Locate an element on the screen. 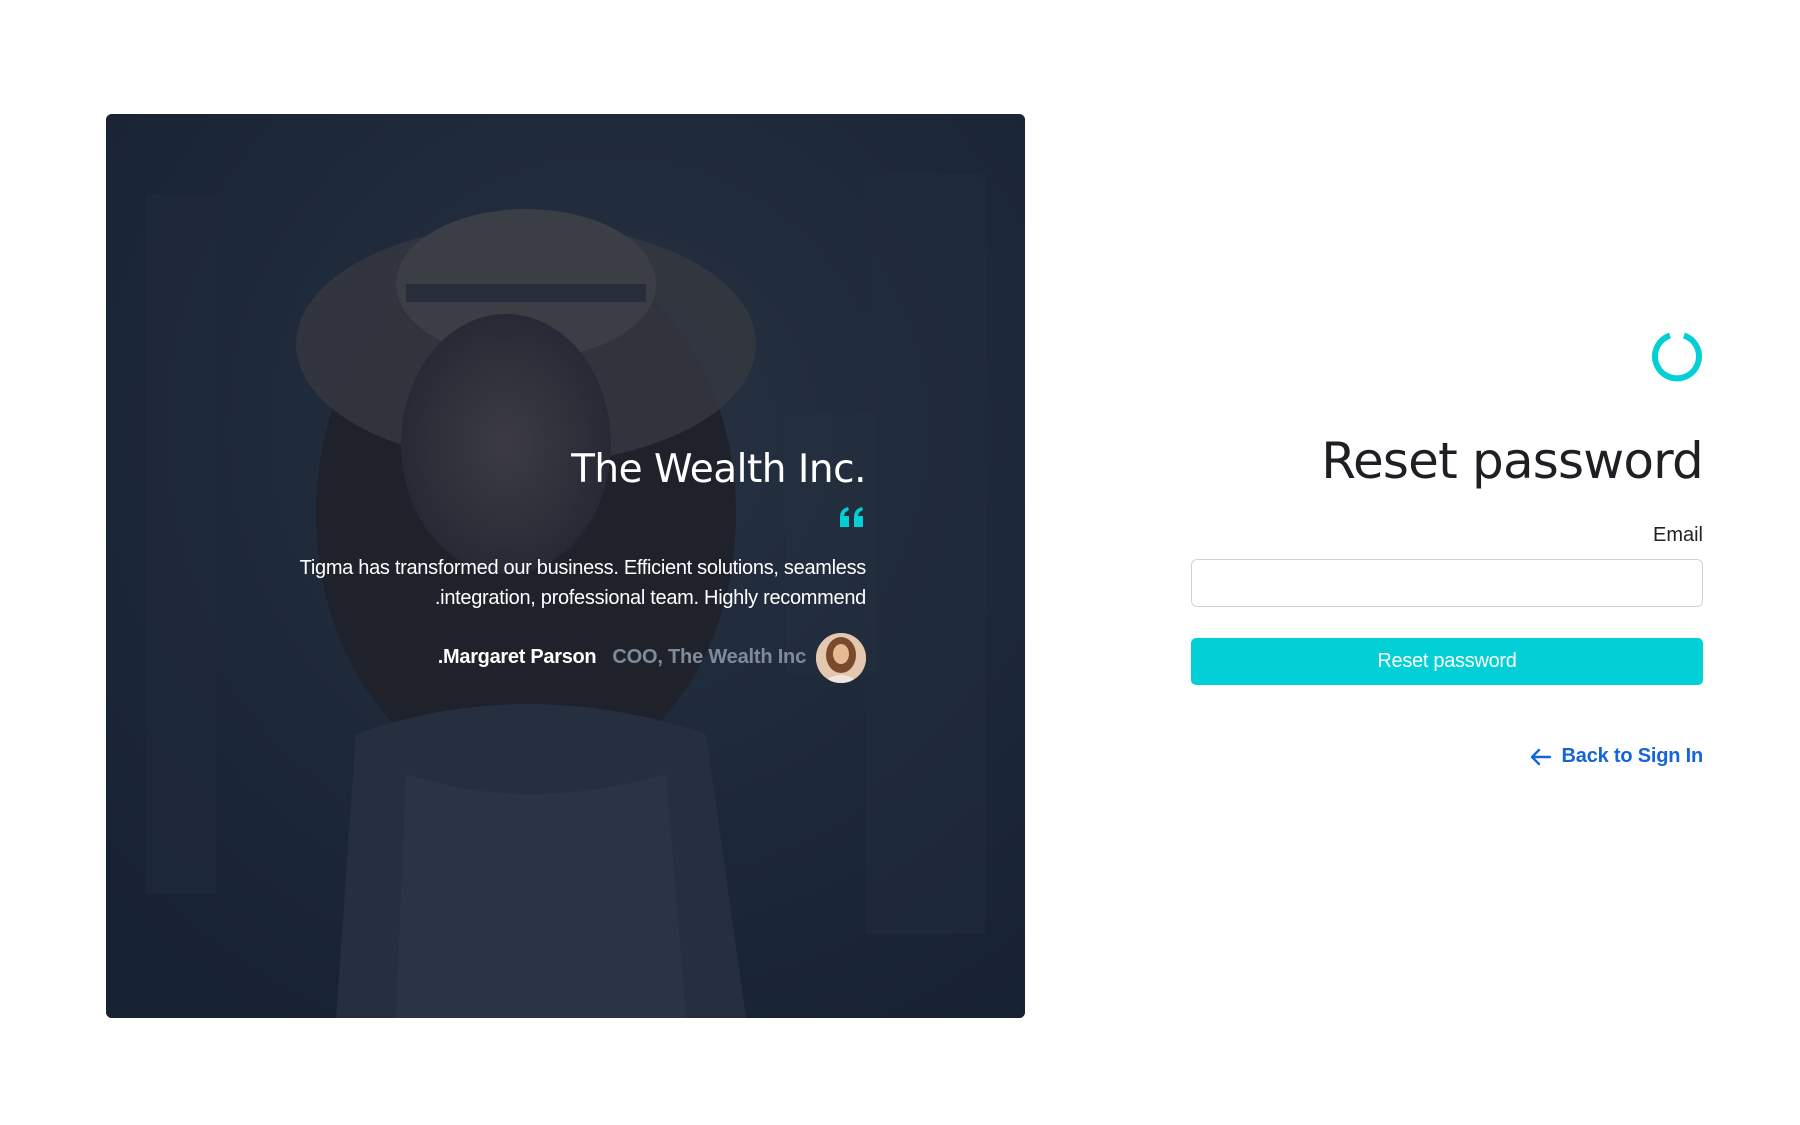  email-field is located at coordinates (1447, 583).